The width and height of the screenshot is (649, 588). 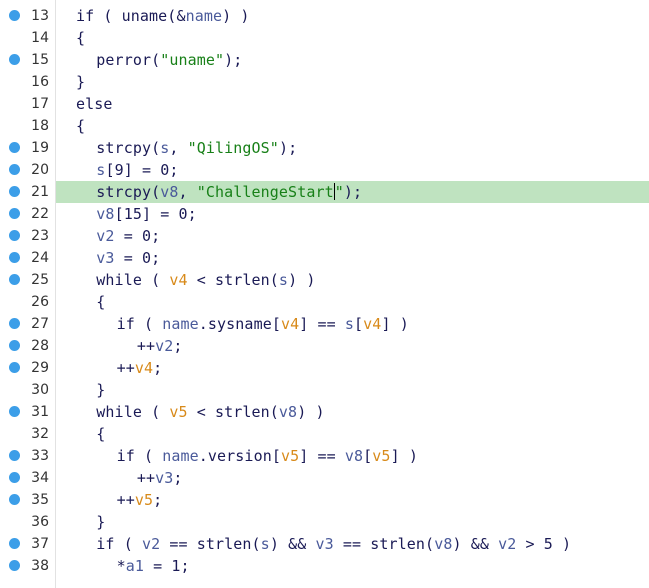 I want to click on code-line: 36}, so click(x=324, y=522).